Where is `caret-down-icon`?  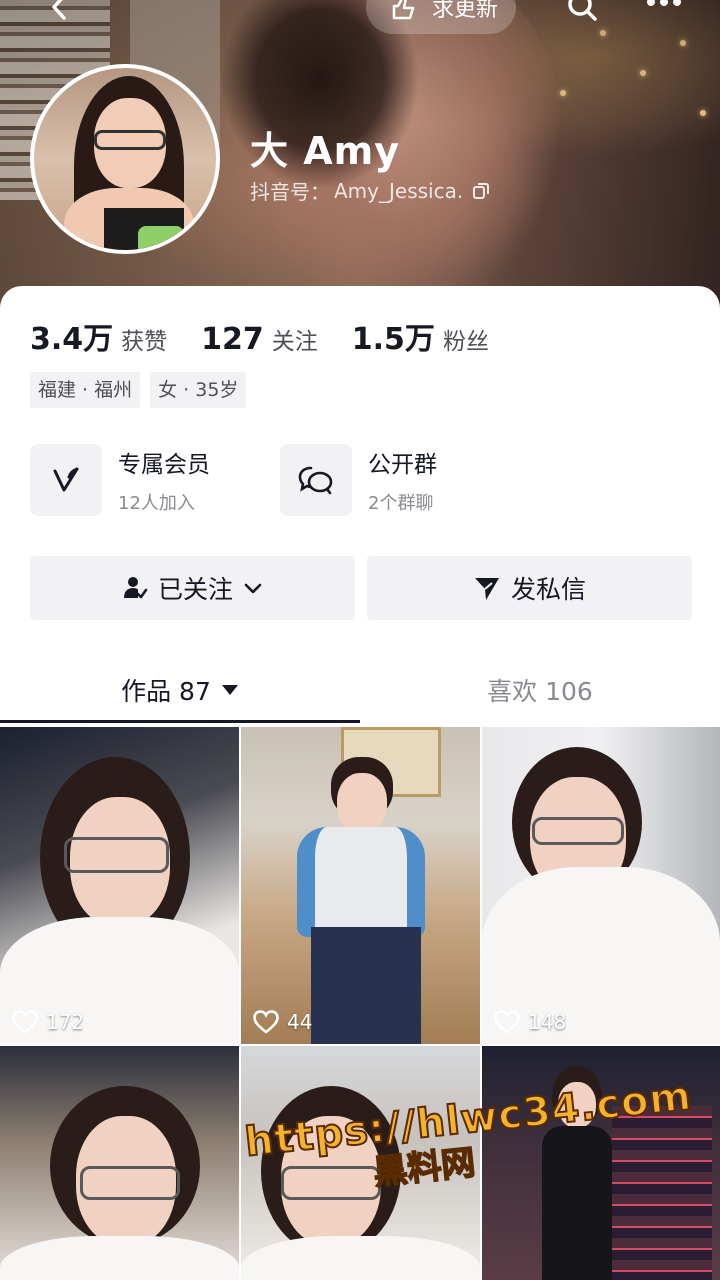 caret-down-icon is located at coordinates (229, 690).